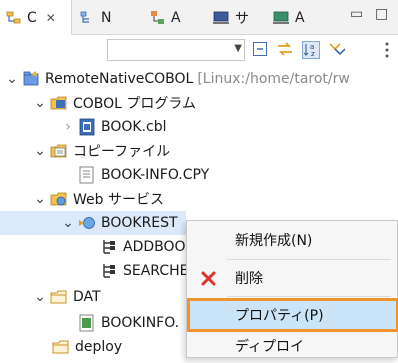  Describe the element at coordinates (199, 103) in the screenshot. I see `tree-item-cobol-programs: ⌄ COBOL プログラム` at that location.